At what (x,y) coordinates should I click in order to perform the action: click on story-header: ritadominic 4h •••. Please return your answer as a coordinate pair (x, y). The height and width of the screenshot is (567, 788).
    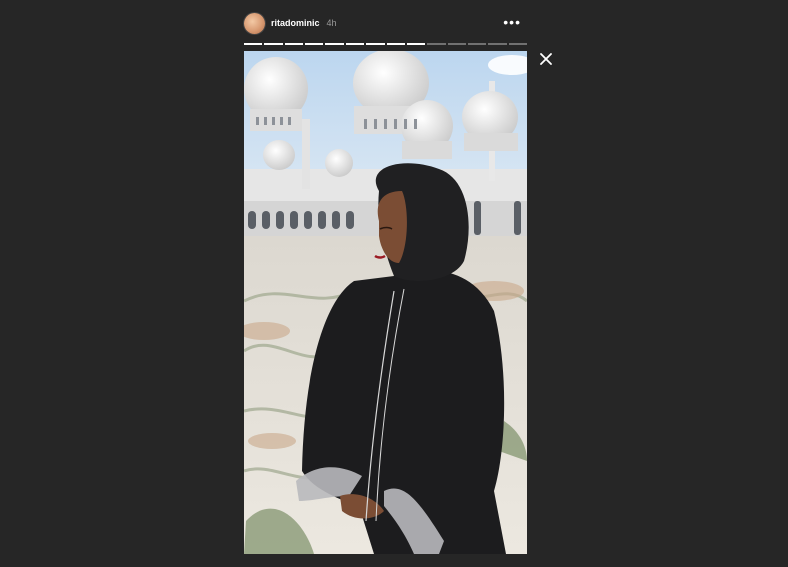
    Looking at the image, I should click on (385, 23).